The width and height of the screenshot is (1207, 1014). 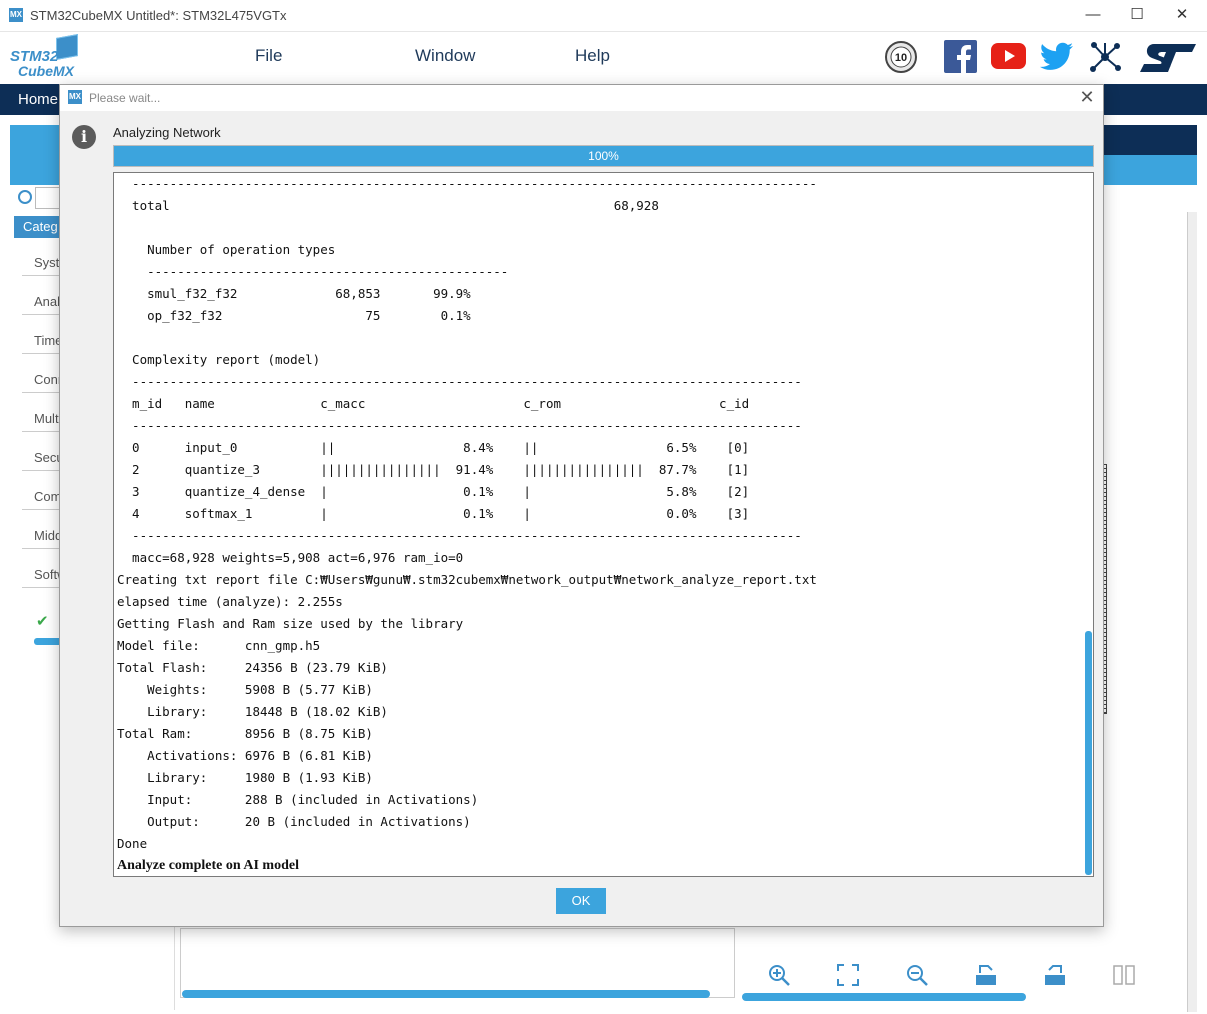 I want to click on fit-screen-icon, so click(x=848, y=975).